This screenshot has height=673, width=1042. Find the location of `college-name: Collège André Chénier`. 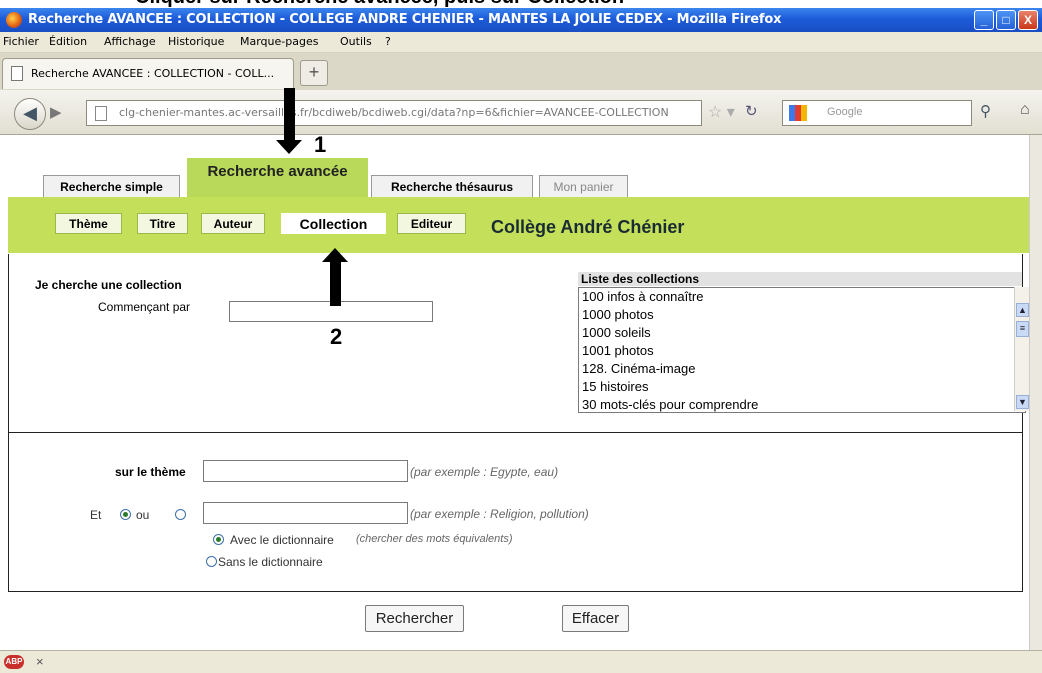

college-name: Collège André Chénier is located at coordinates (588, 227).